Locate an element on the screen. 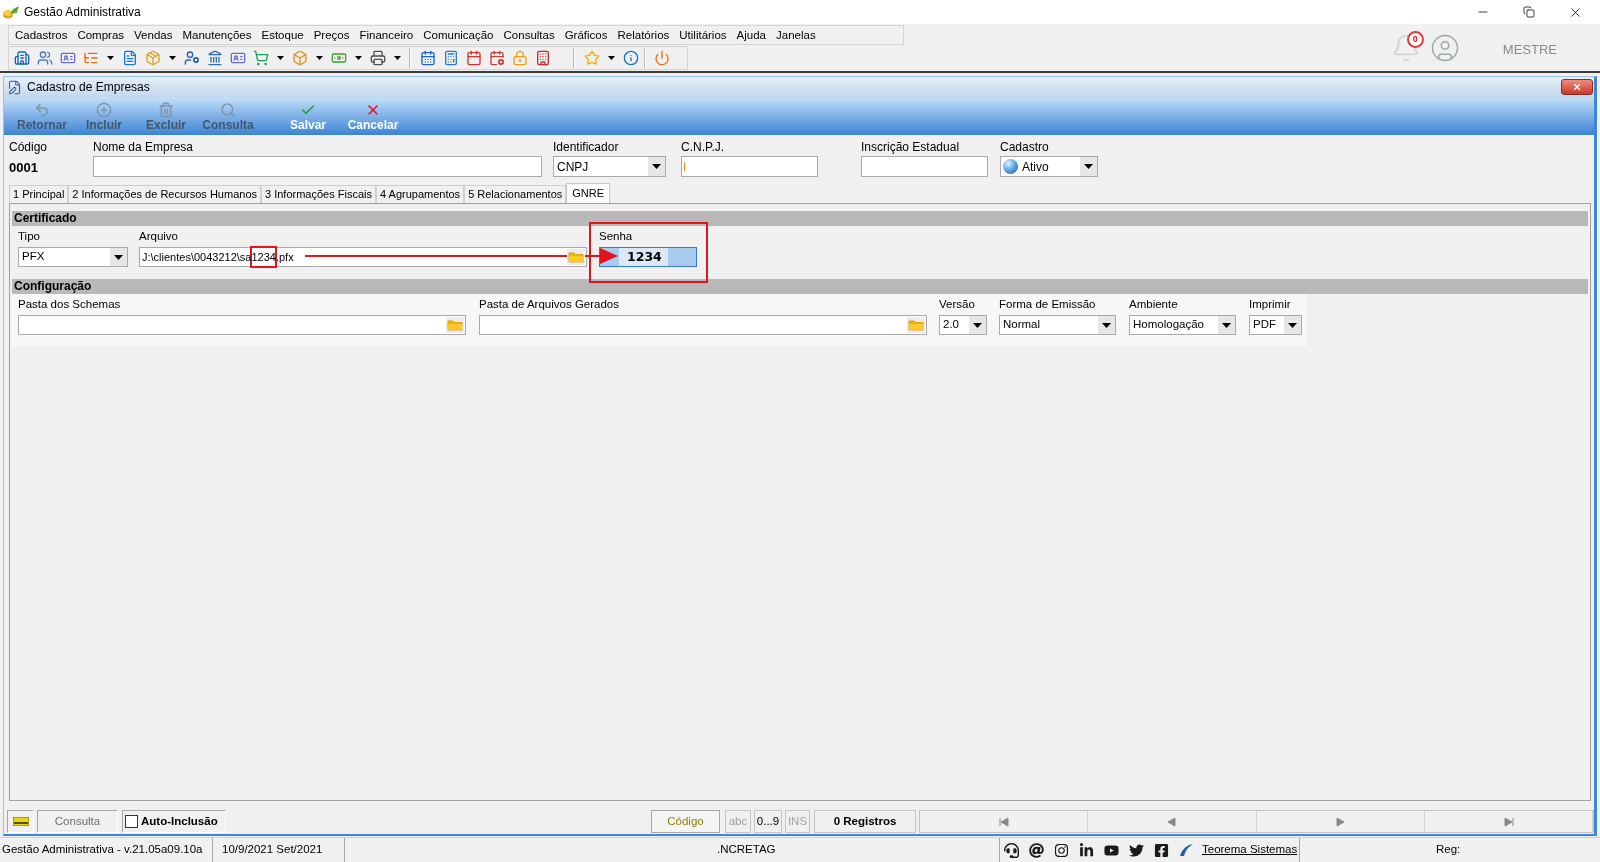 This screenshot has width=1600, height=862. record-count: 0 Registros is located at coordinates (865, 821).